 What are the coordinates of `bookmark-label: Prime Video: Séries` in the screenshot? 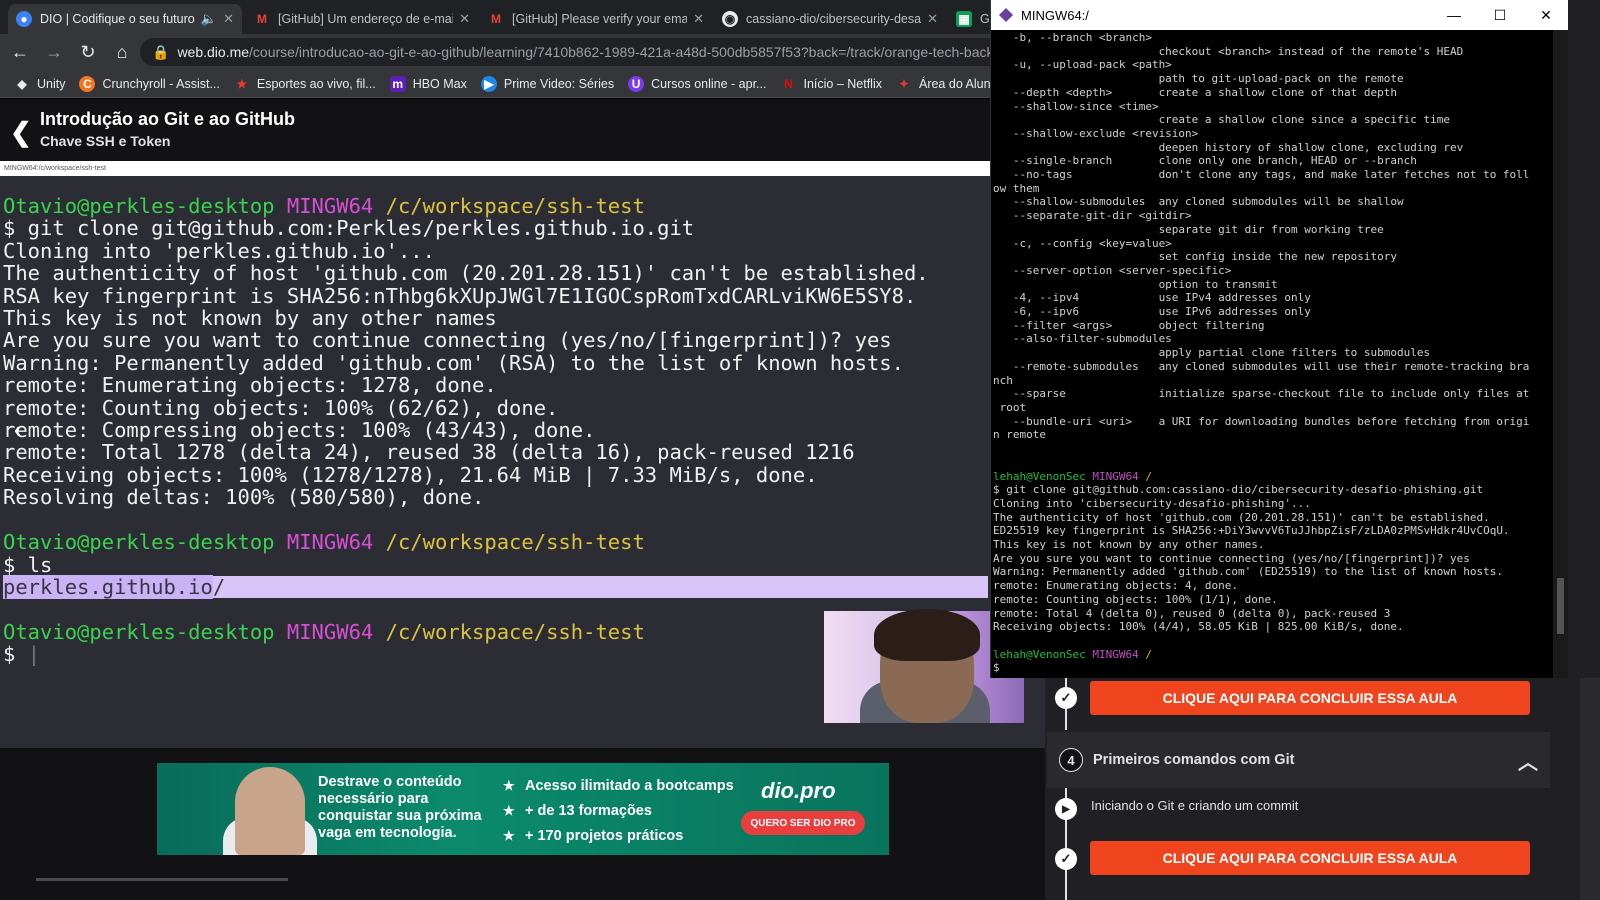 It's located at (559, 83).